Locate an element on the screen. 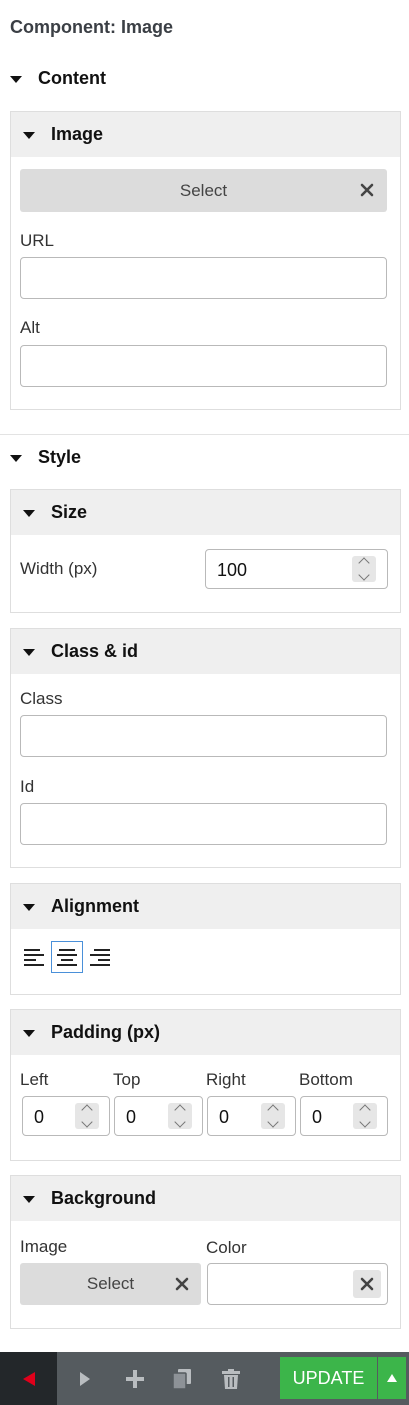  alt-input is located at coordinates (203, 366).